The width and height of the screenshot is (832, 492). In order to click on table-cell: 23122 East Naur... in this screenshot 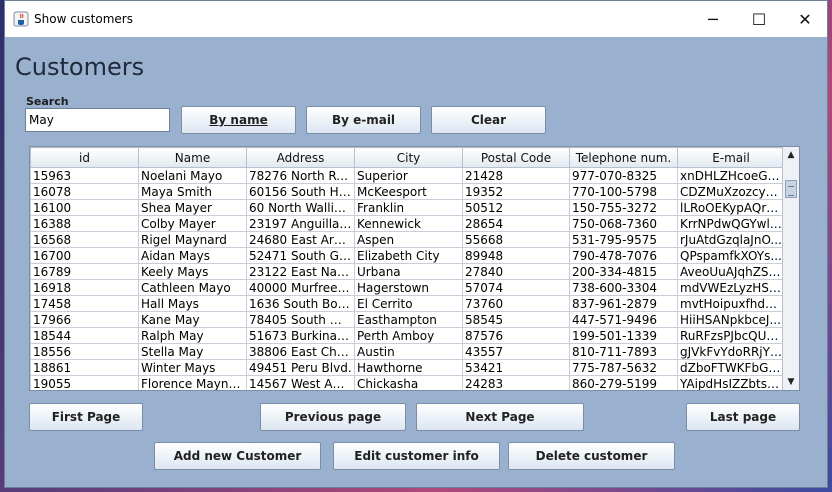, I will do `click(300, 271)`.